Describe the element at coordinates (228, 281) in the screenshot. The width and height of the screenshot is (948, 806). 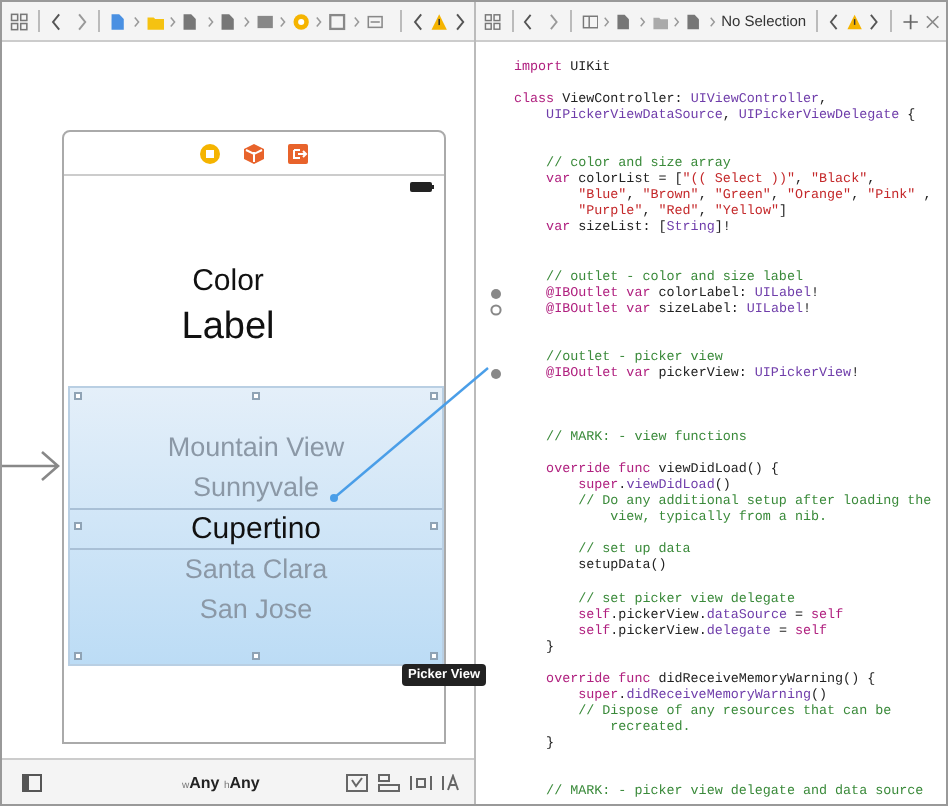
I see `label-text: Color` at that location.